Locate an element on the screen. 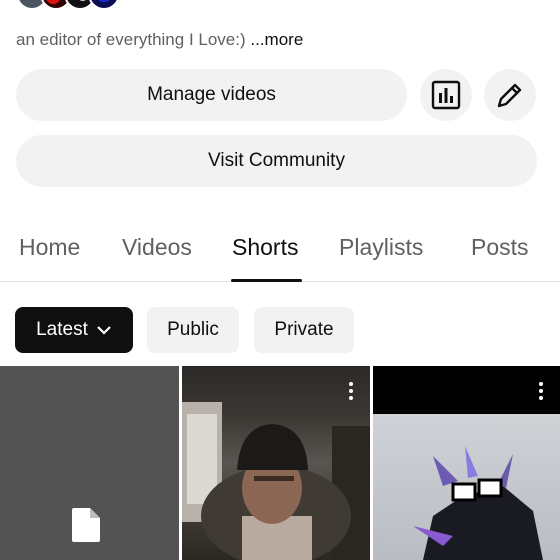  filter-private-chip: Private is located at coordinates (304, 330).